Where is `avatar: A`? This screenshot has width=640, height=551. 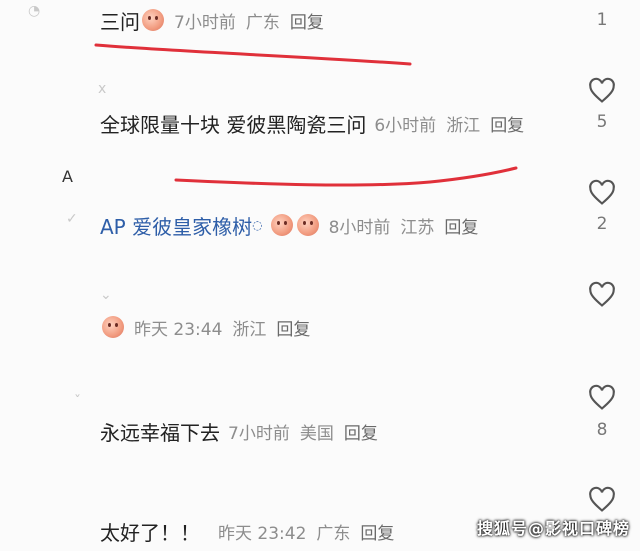
avatar: A is located at coordinates (67, 176).